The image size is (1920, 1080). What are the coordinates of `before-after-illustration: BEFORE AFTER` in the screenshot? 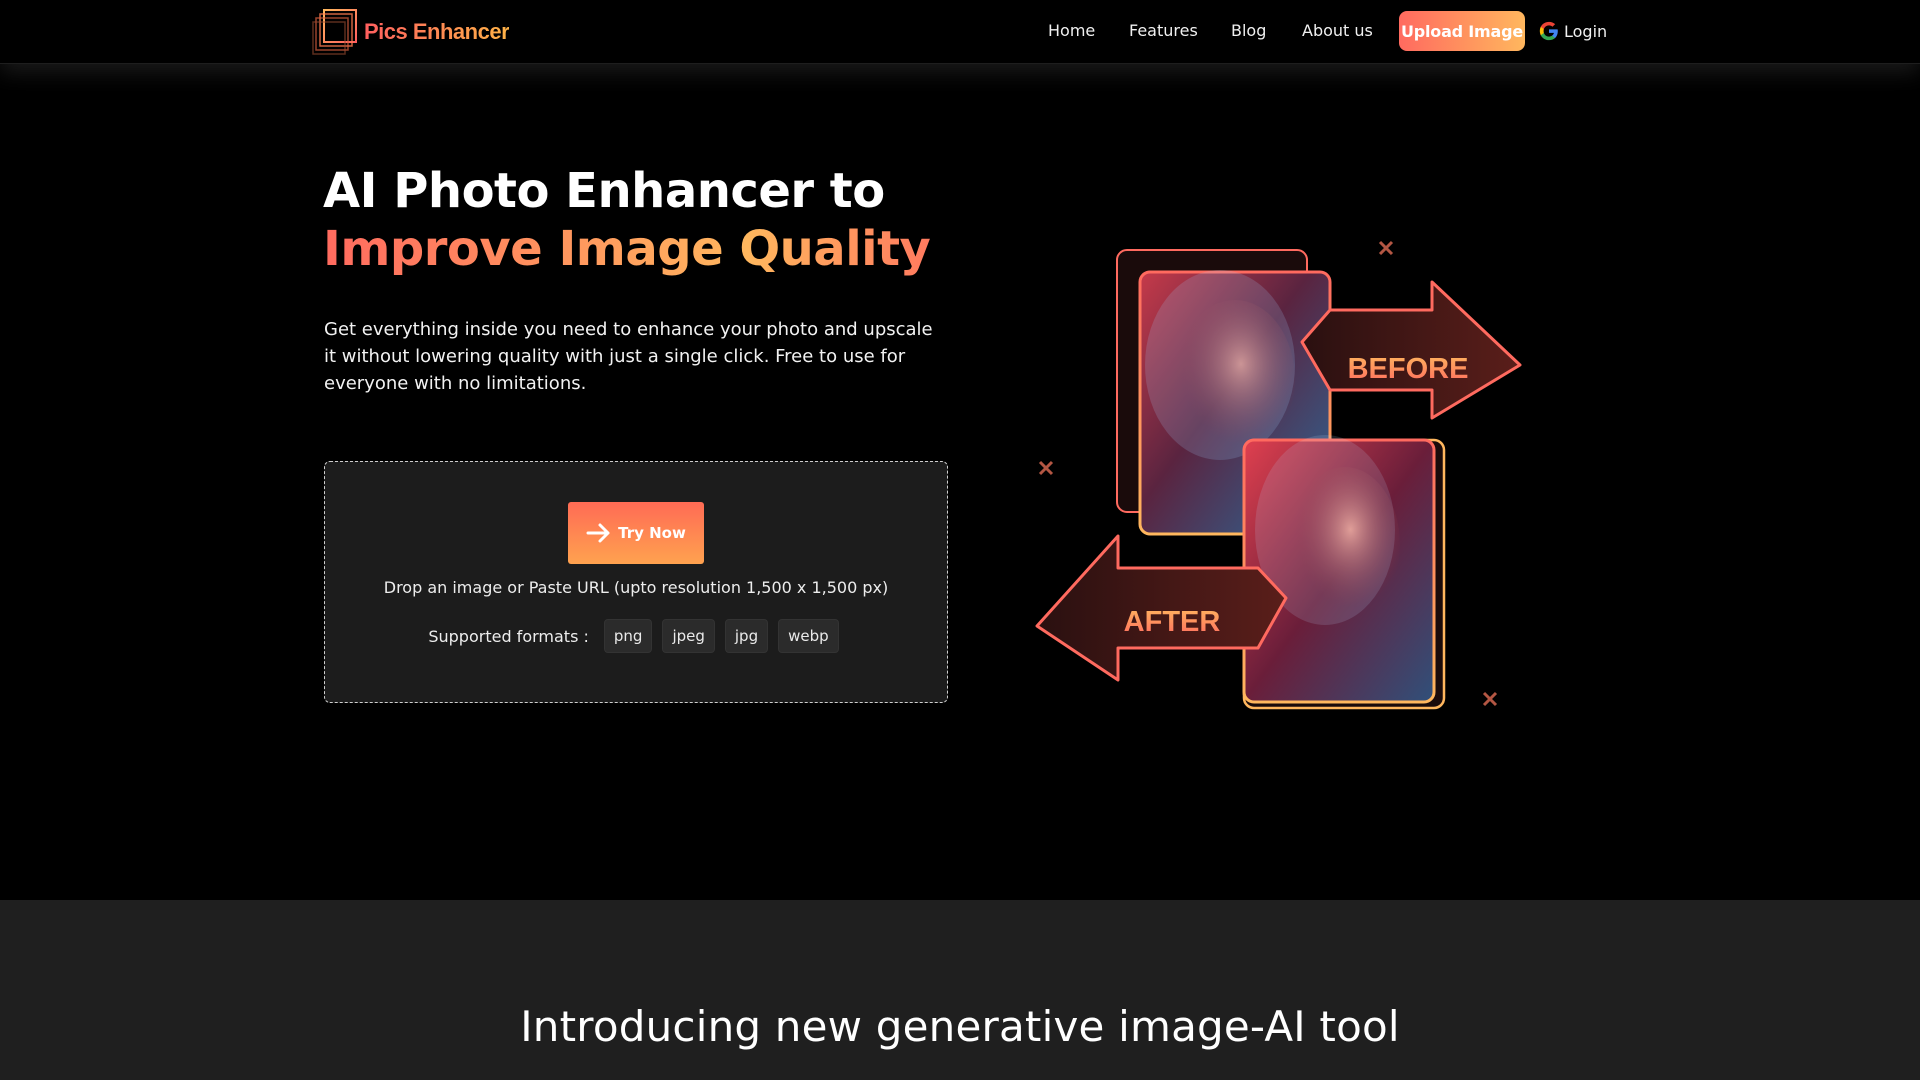 It's located at (1290, 480).